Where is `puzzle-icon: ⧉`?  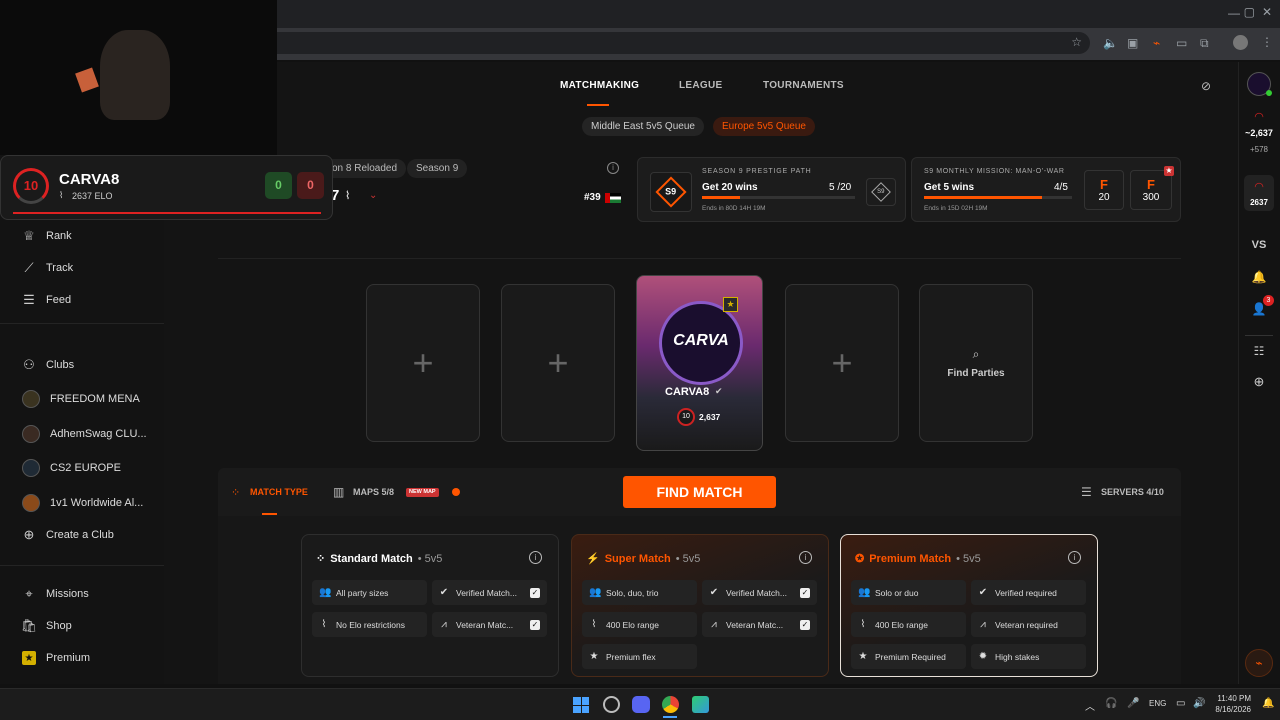
puzzle-icon: ⧉ is located at coordinates (1204, 43).